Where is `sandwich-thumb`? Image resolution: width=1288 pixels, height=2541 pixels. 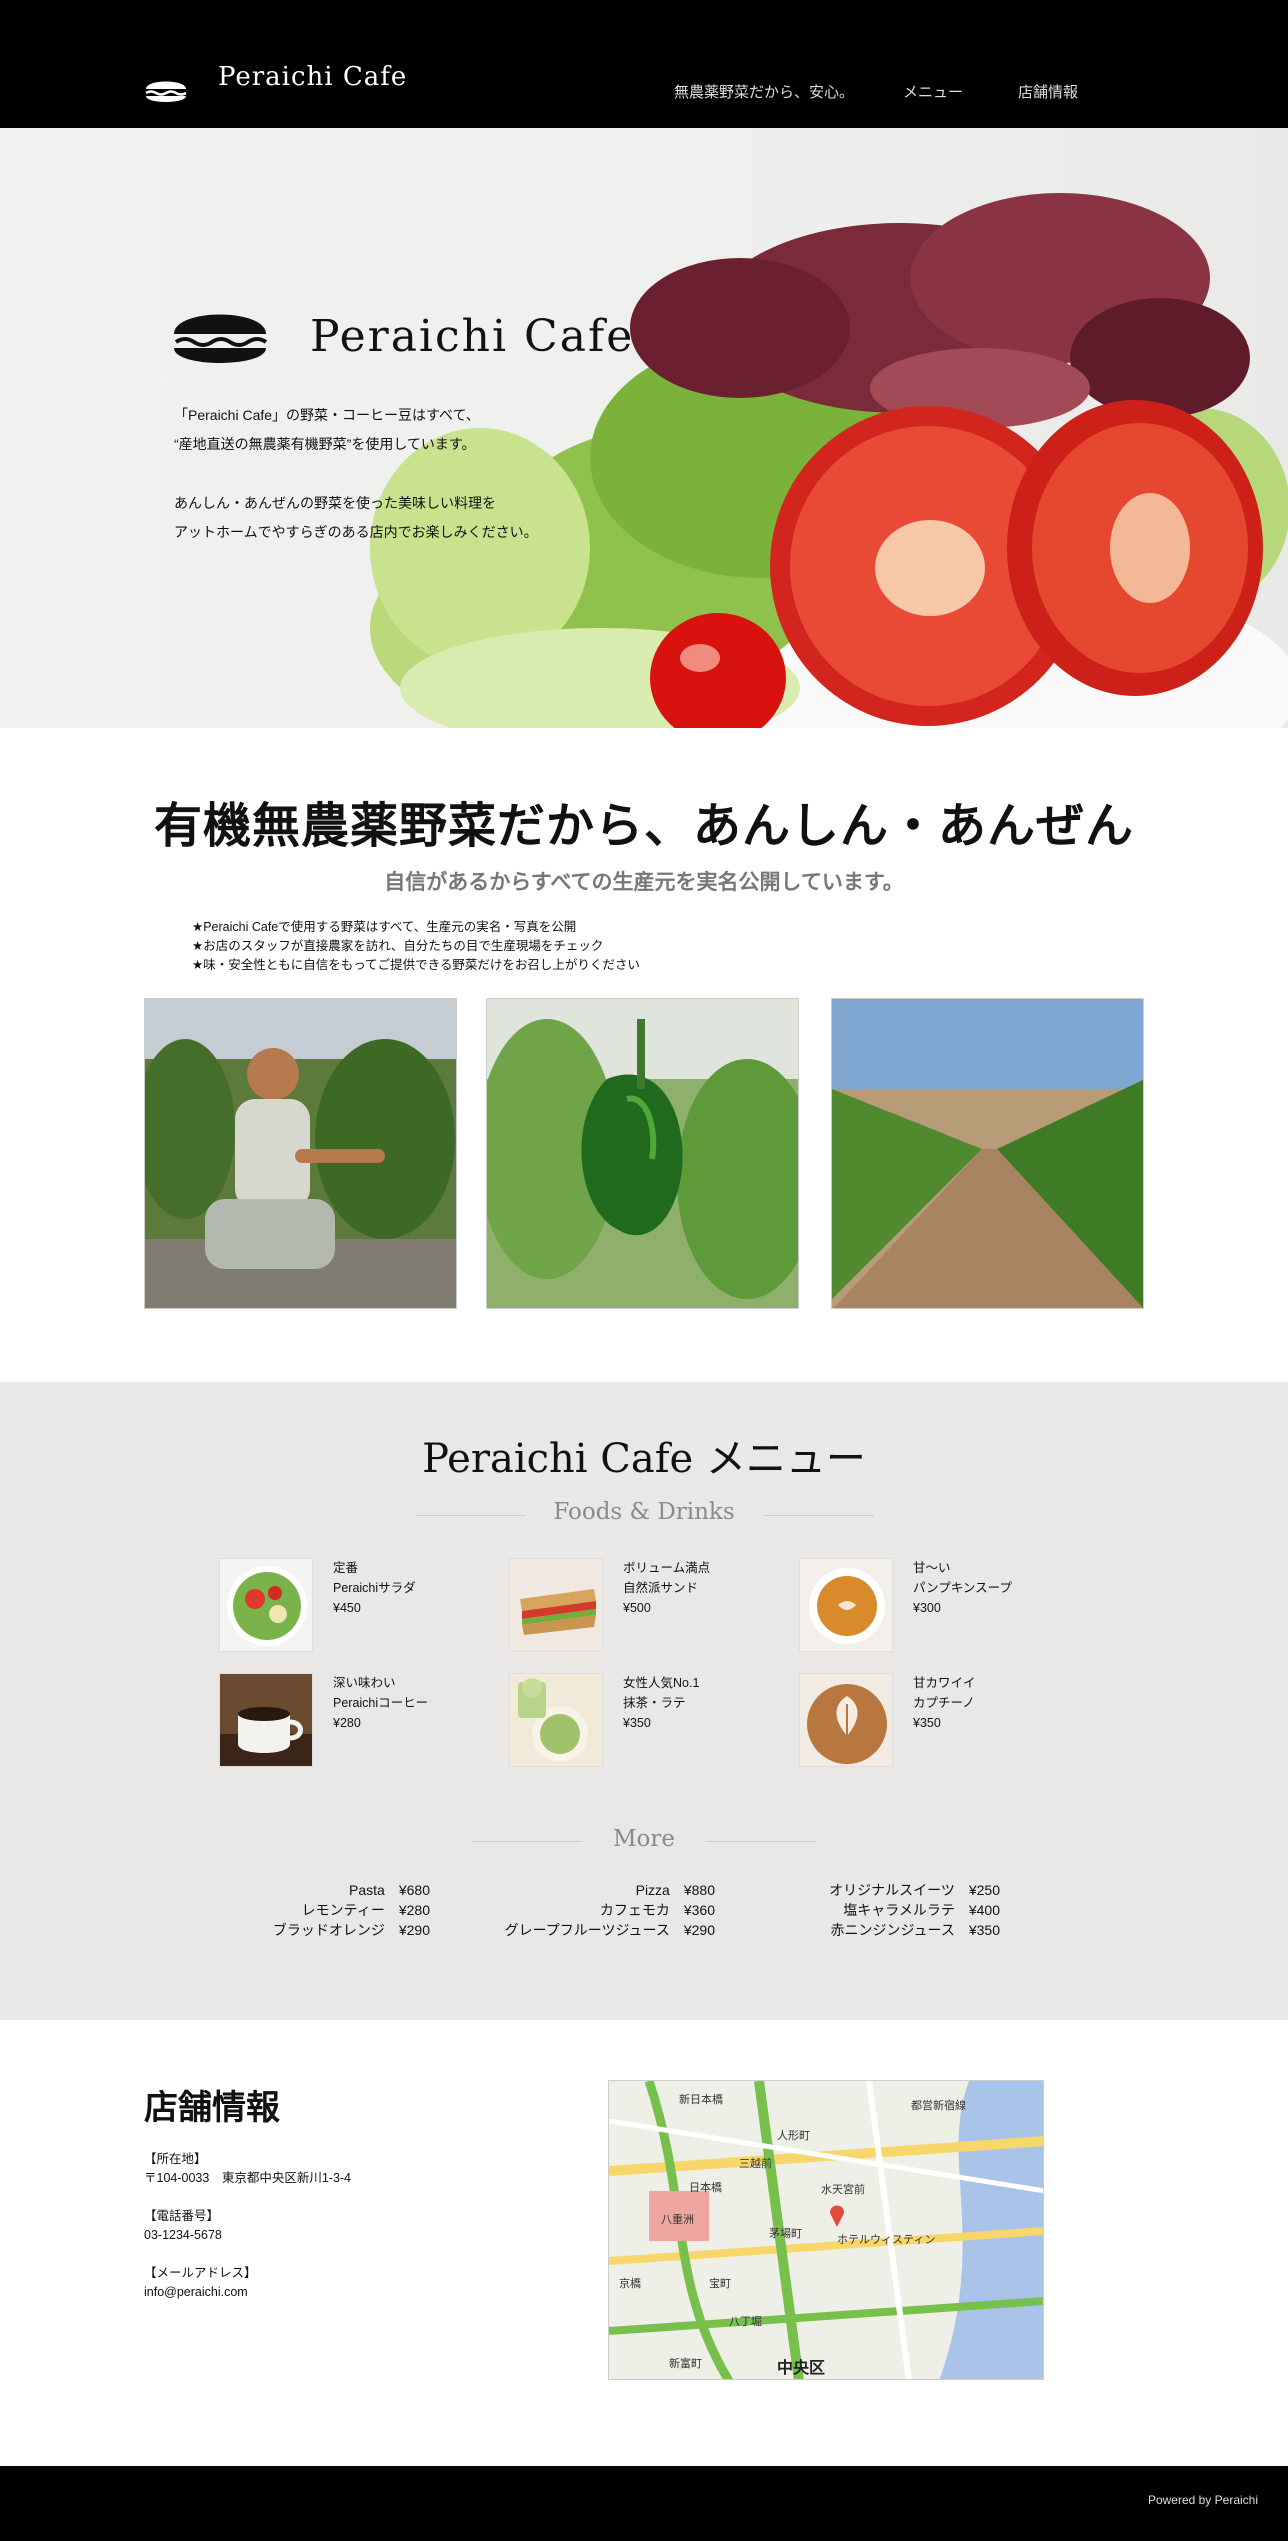
sandwich-thumb is located at coordinates (556, 1605).